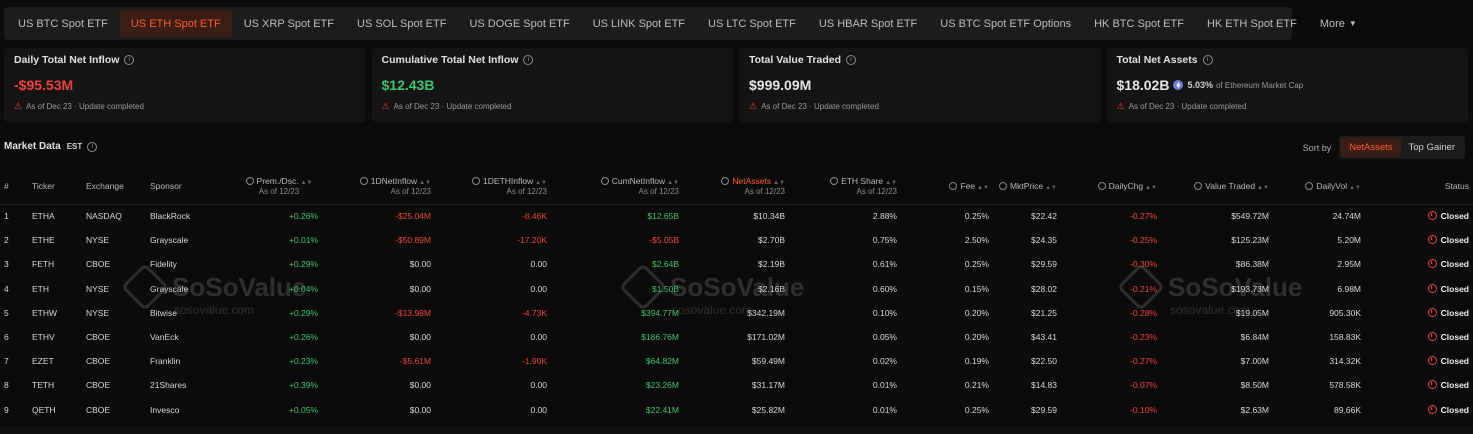 Image resolution: width=1473 pixels, height=434 pixels. I want to click on ticker-cell: FETH, so click(55, 264).